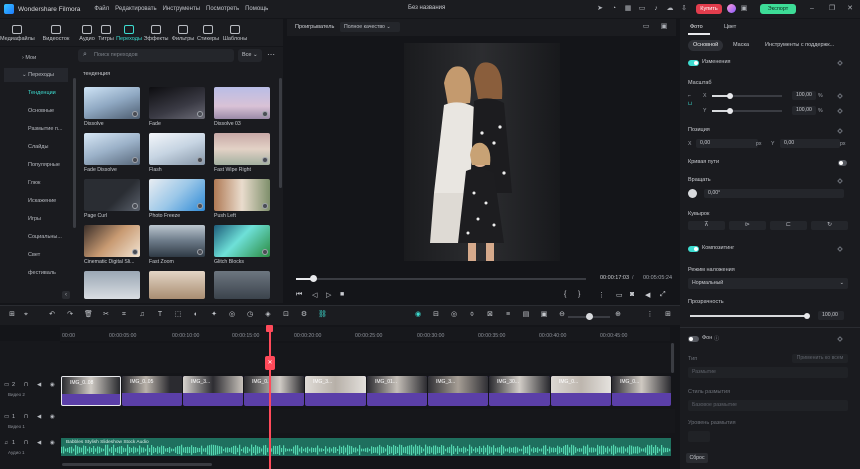 Image resolution: width=860 pixels, height=469 pixels. Describe the element at coordinates (299, 295) in the screenshot. I see `step-back-icon: ⏮` at that location.